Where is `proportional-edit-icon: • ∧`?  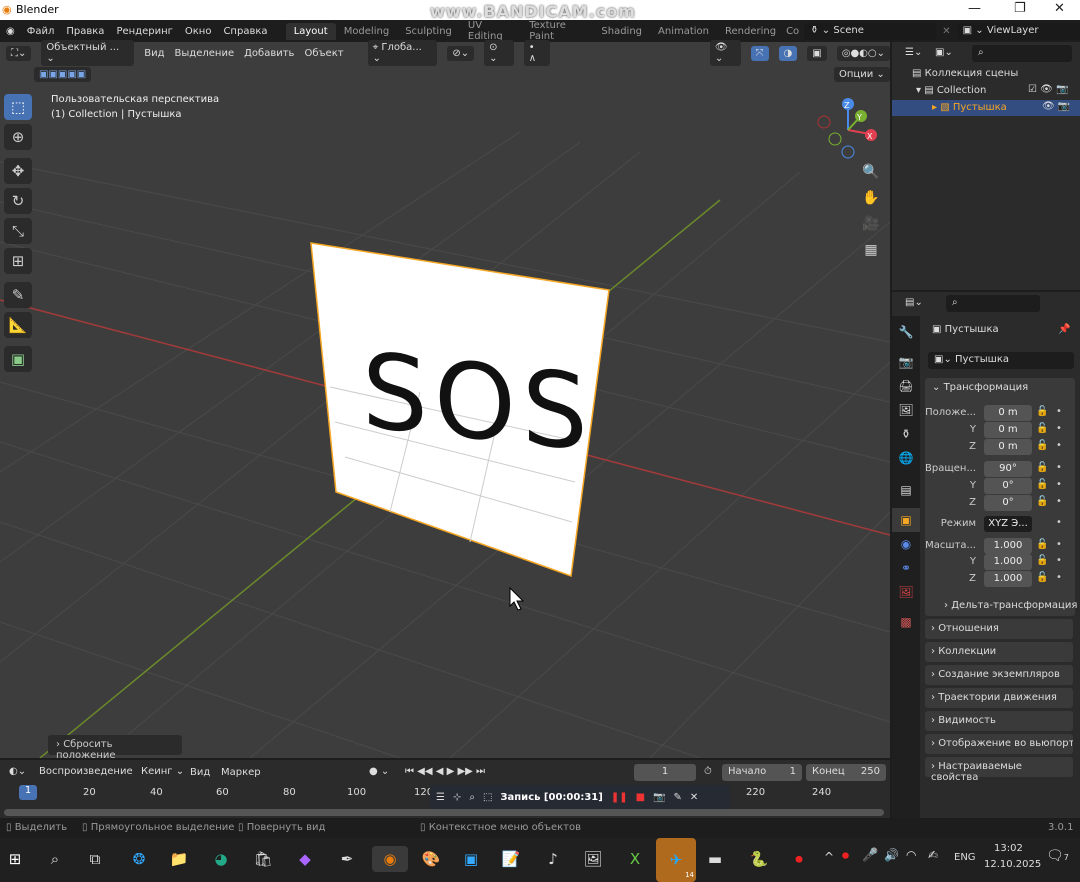
proportional-edit-icon: • ∧ is located at coordinates (536, 53).